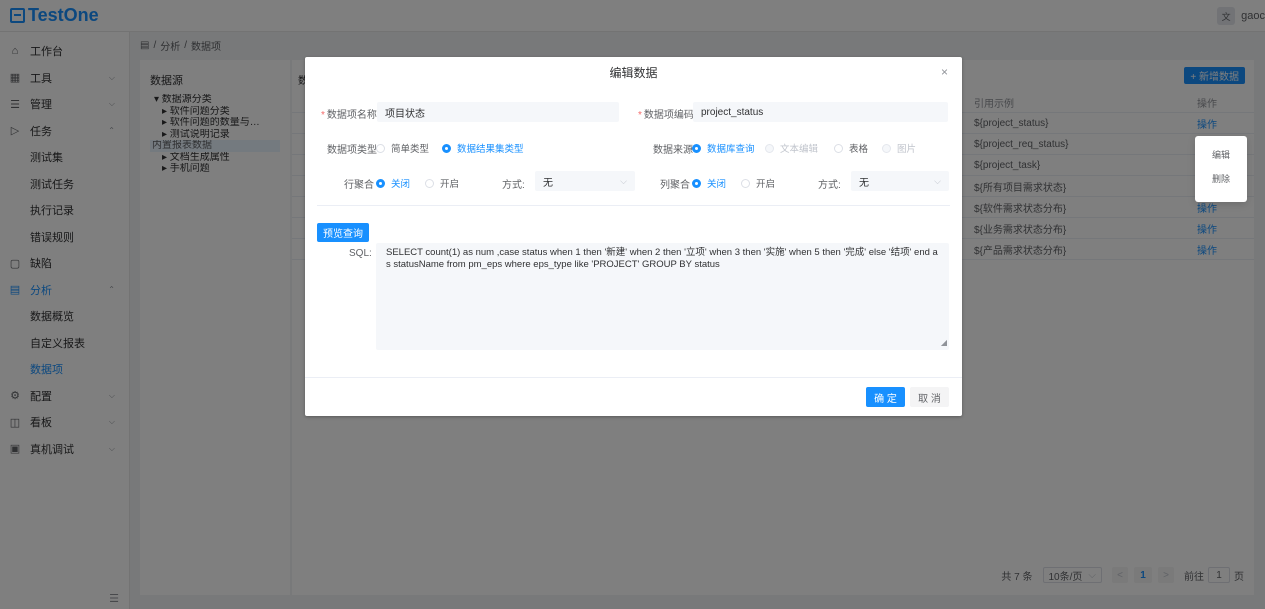 This screenshot has height=609, width=1265. Describe the element at coordinates (929, 397) in the screenshot. I see `cancel-button: 取 消` at that location.